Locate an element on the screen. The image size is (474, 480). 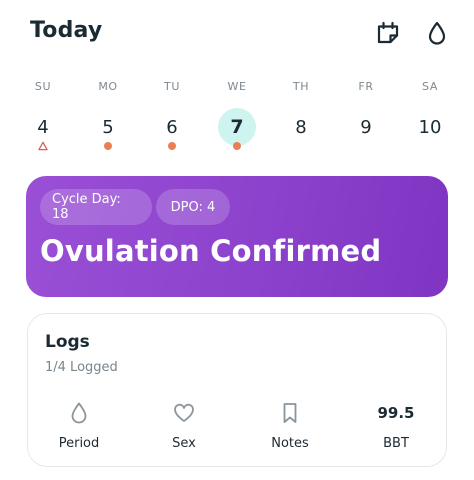
day-wednesday: WE 7 is located at coordinates (237, 117).